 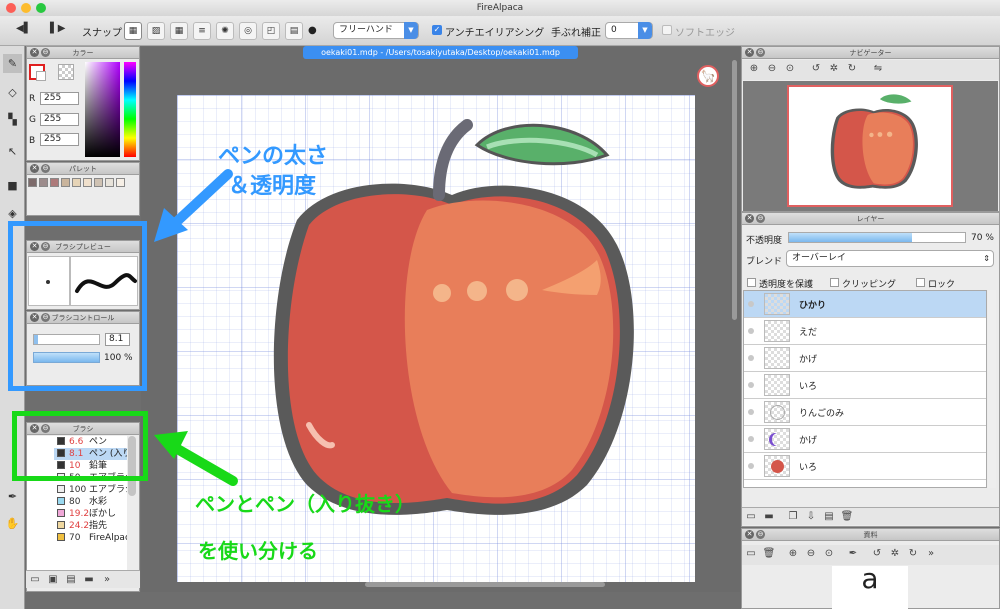 What do you see at coordinates (865, 412) in the screenshot?
I see `layer-row: りんごのみ` at bounding box center [865, 412].